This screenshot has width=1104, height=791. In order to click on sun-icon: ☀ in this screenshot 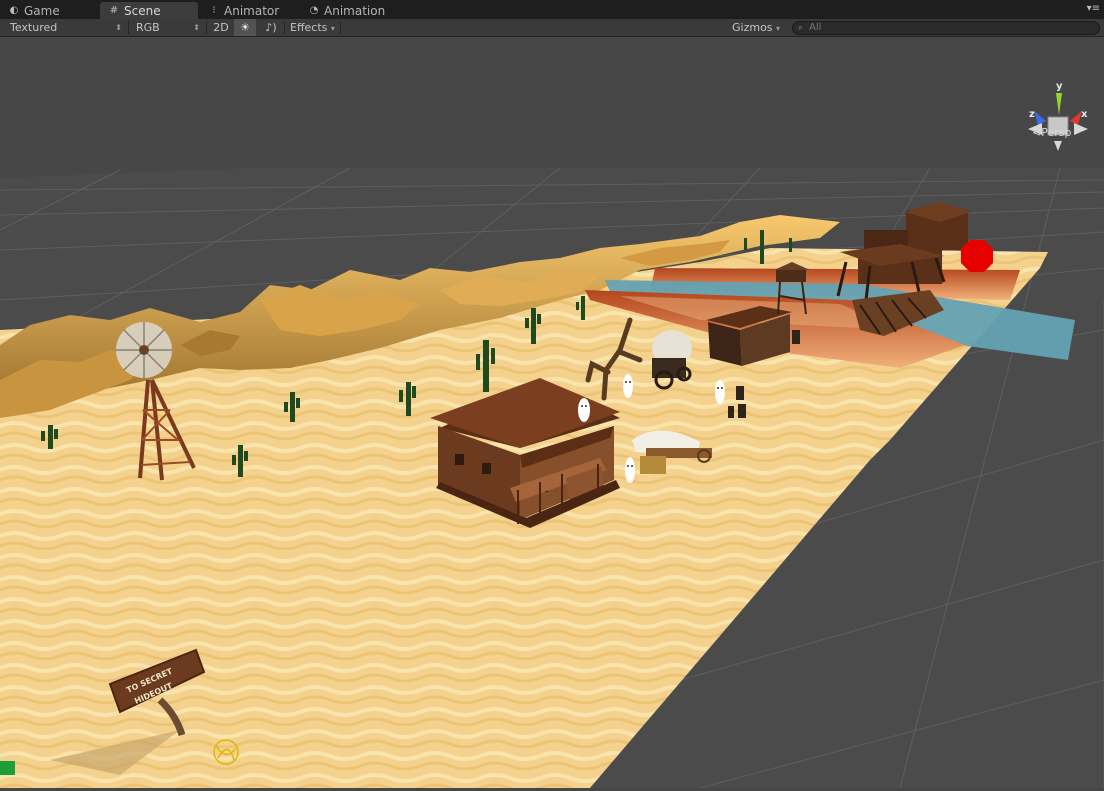, I will do `click(245, 27)`.